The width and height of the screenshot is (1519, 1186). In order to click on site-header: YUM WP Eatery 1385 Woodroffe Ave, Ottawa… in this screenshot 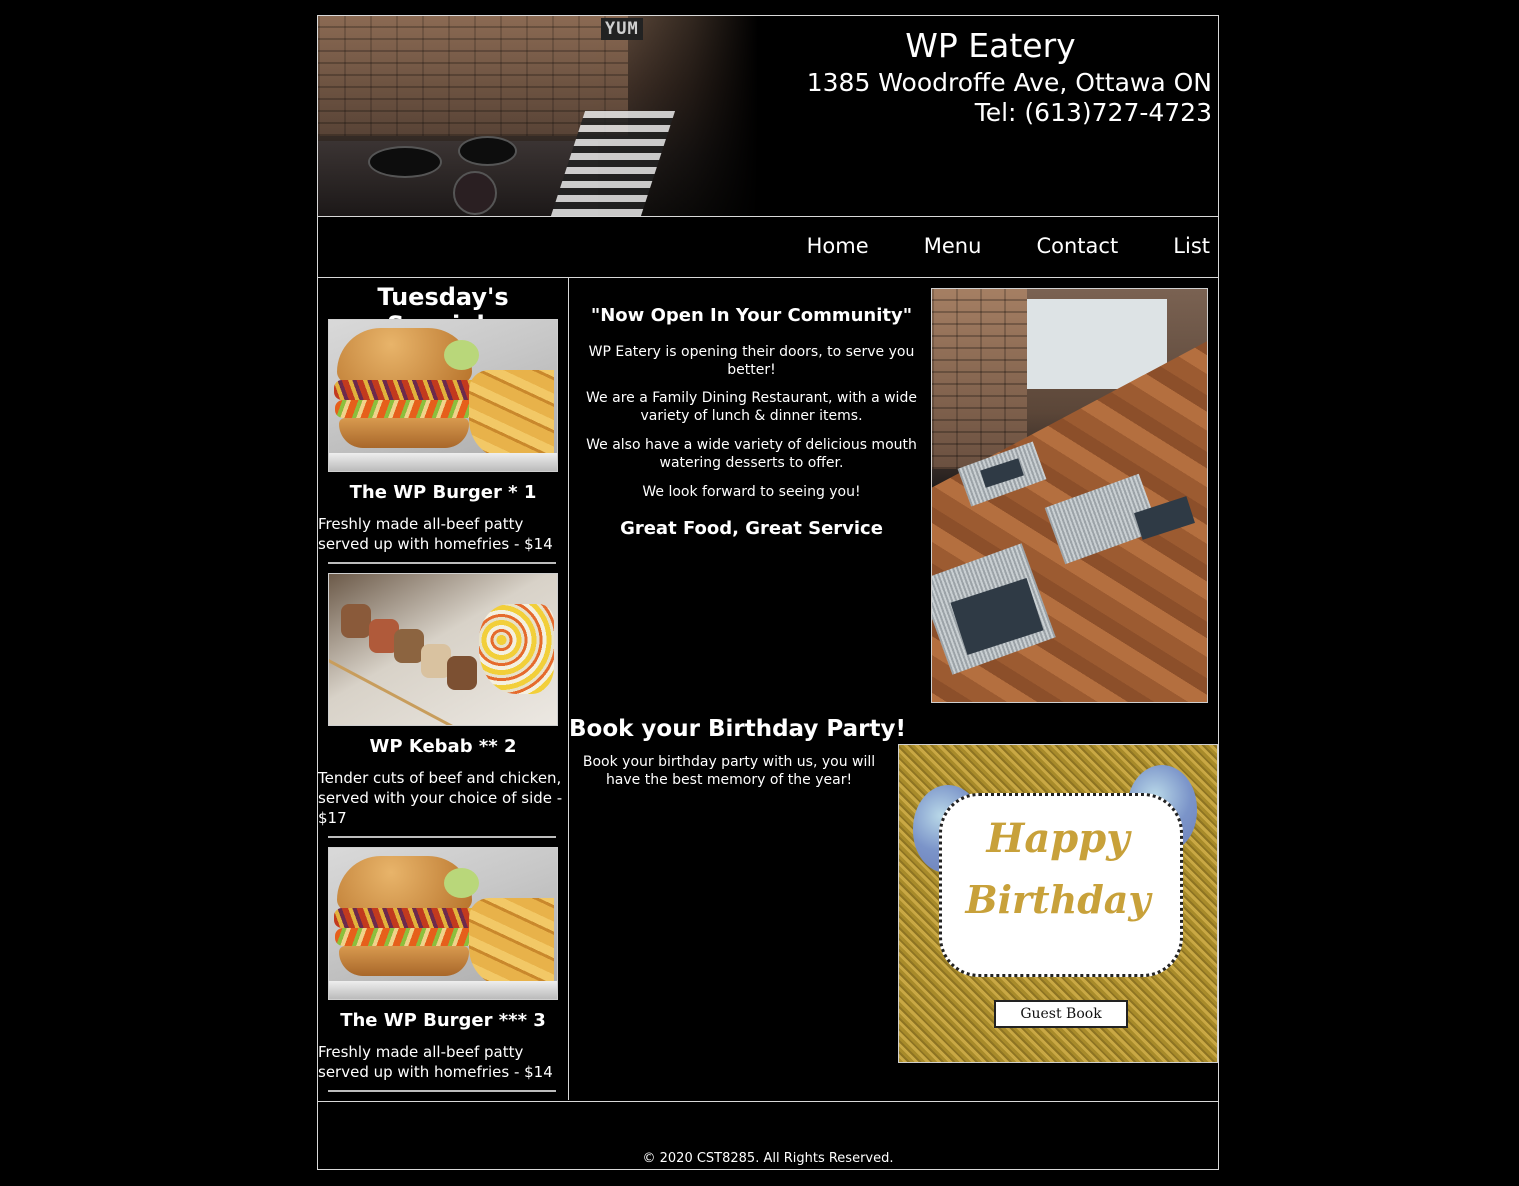, I will do `click(768, 116)`.